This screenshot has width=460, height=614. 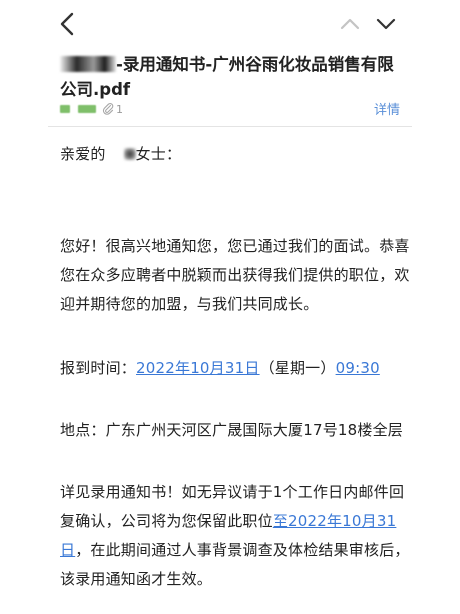 I want to click on next-mail-button, so click(x=386, y=24).